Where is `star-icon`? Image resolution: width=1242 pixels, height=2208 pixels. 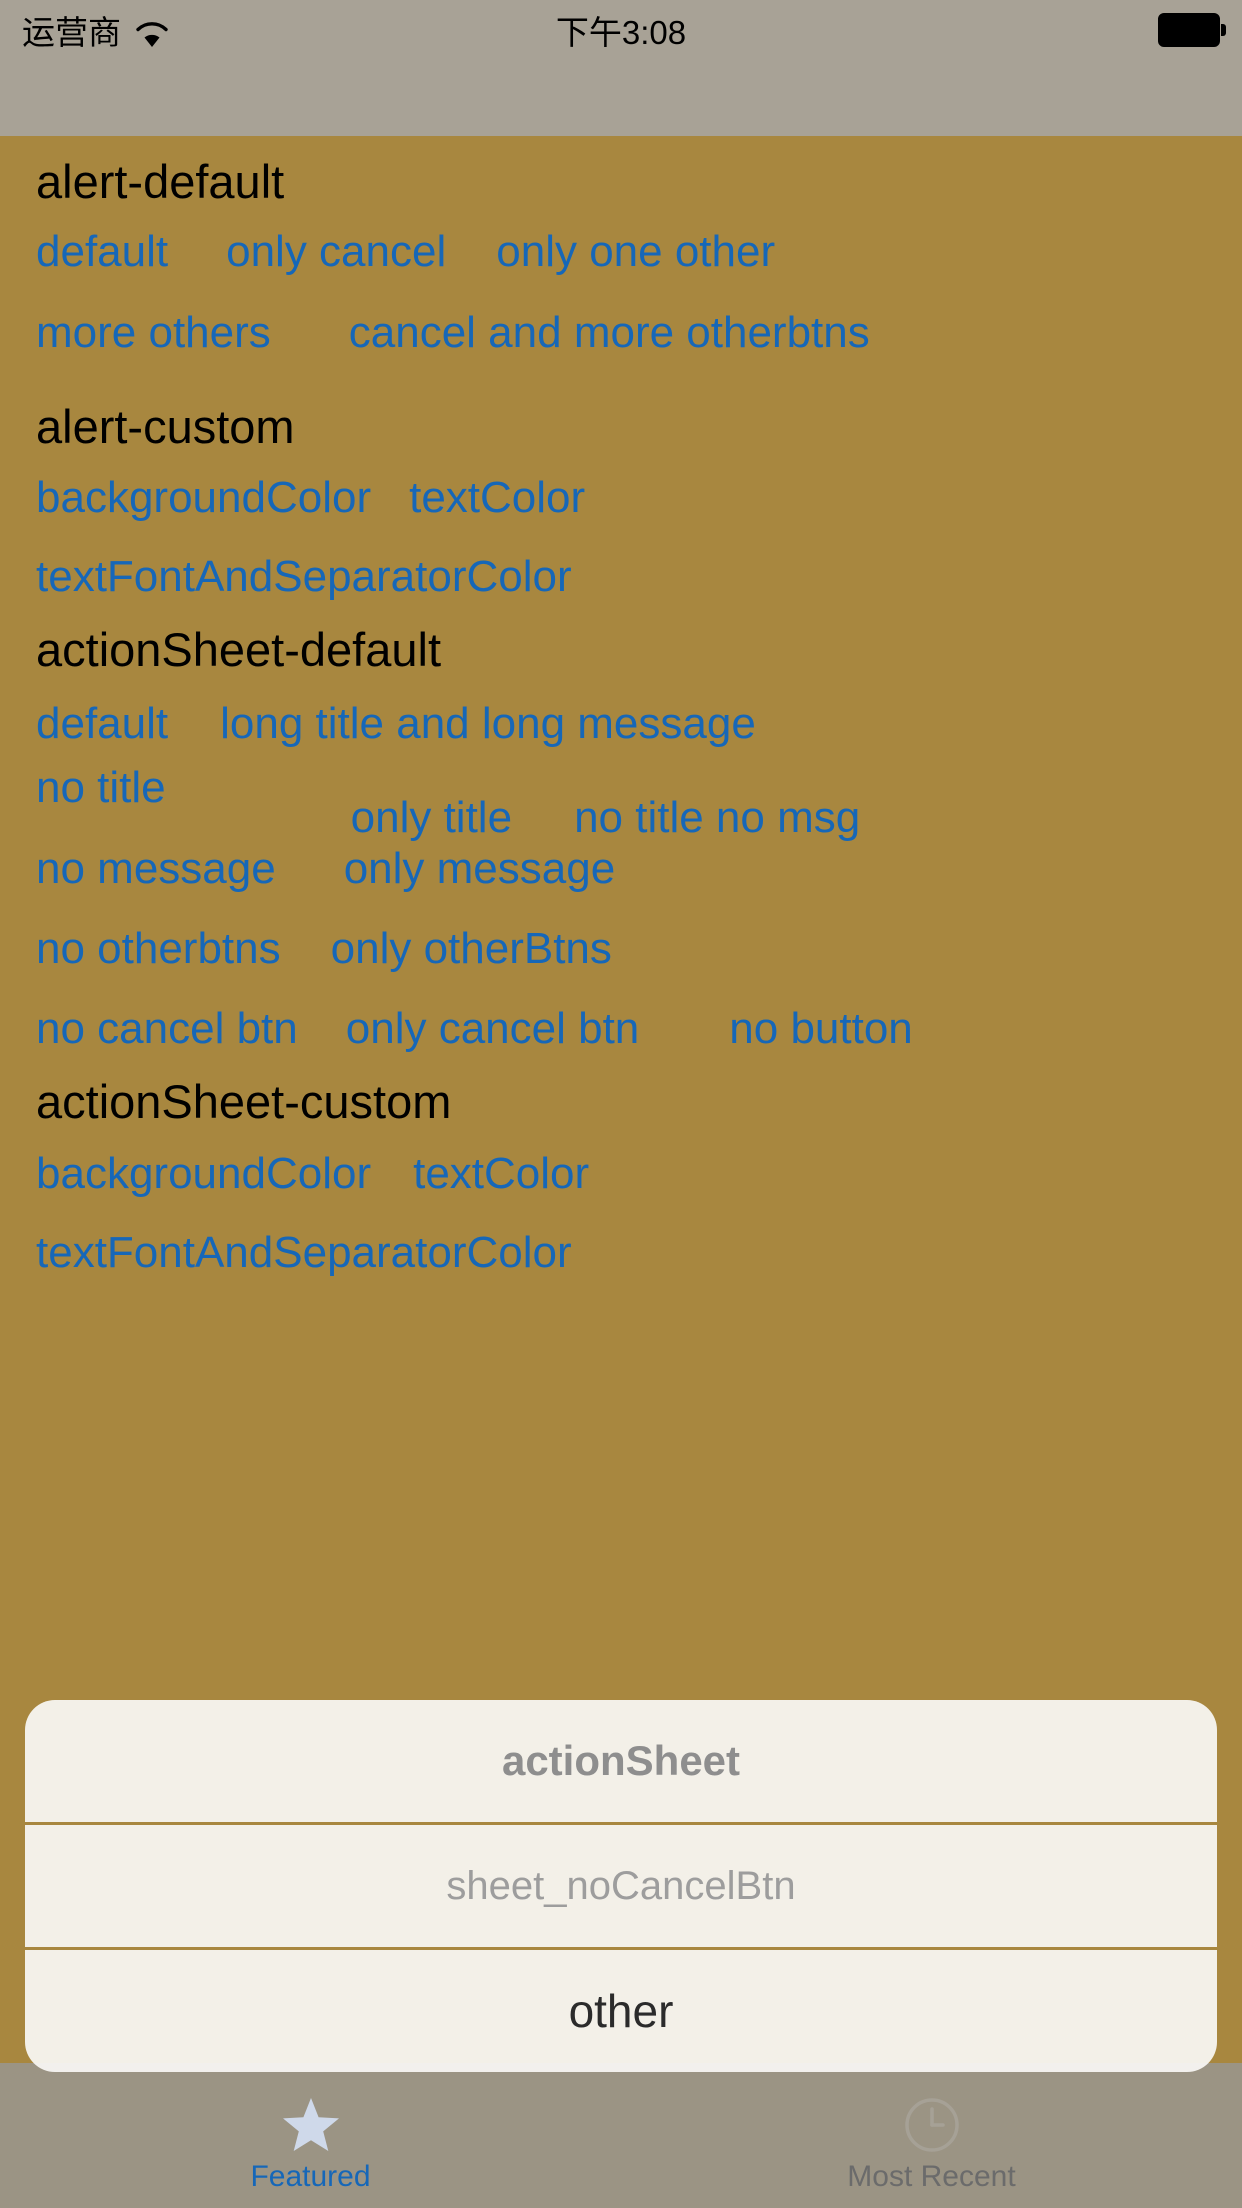 star-icon is located at coordinates (311, 2123).